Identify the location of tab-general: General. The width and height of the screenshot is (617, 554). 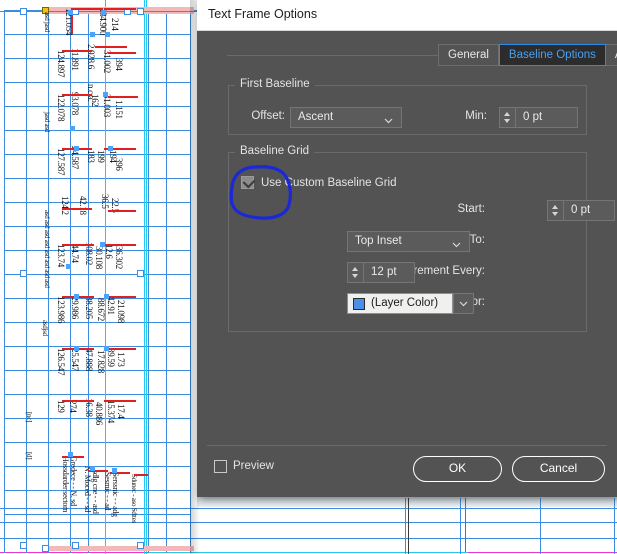
(468, 55).